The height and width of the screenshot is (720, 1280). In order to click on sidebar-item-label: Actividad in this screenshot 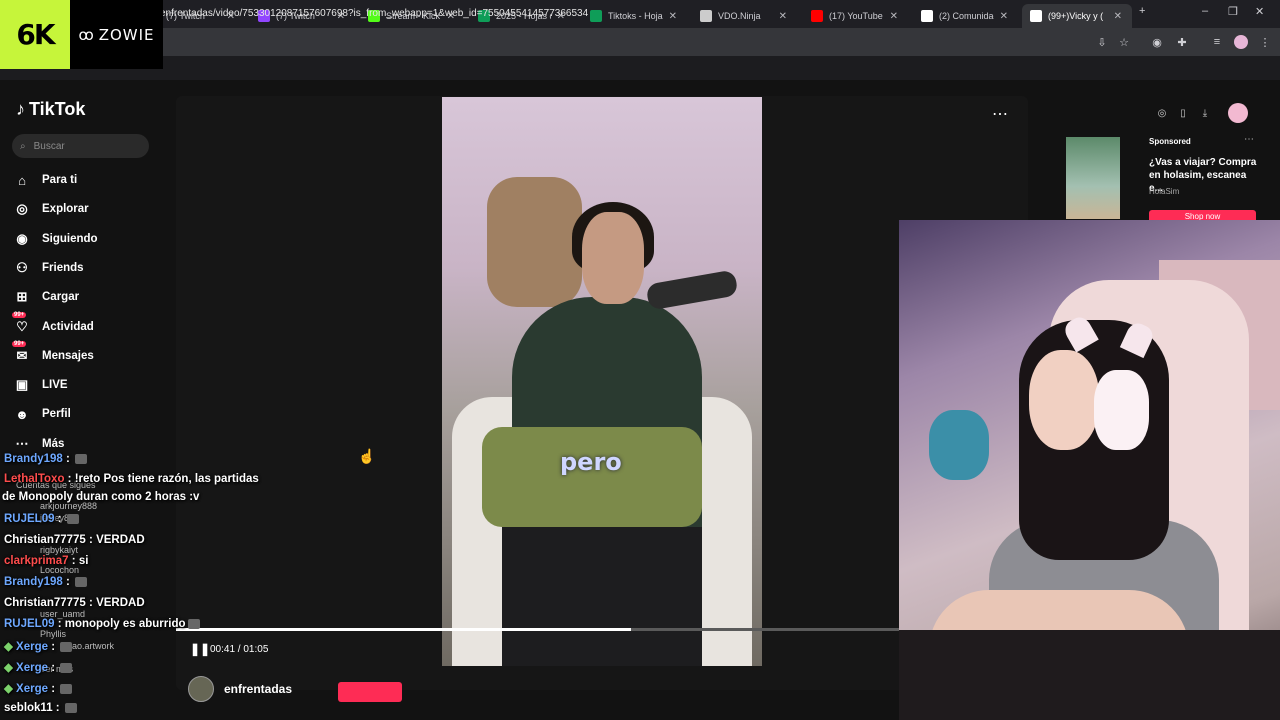, I will do `click(68, 326)`.